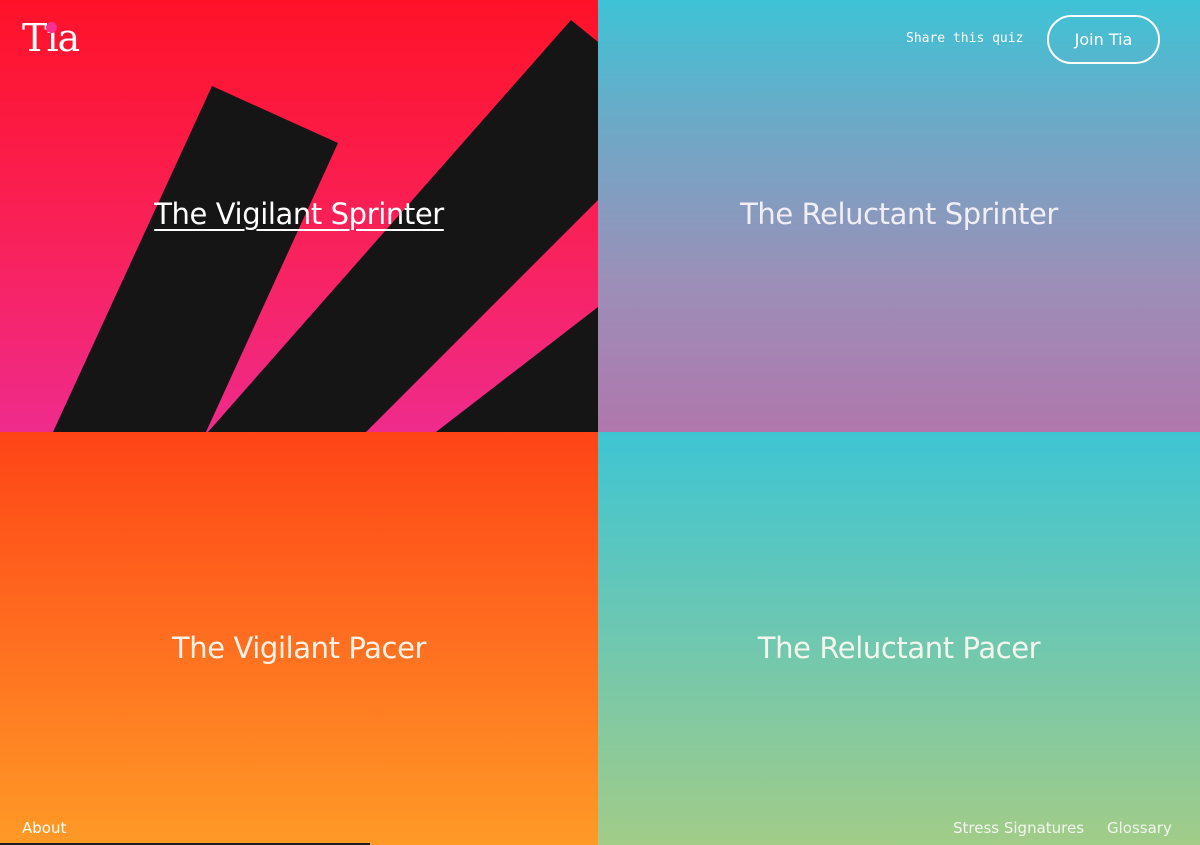  I want to click on join-tia-button: Join Tia, so click(1103, 39).